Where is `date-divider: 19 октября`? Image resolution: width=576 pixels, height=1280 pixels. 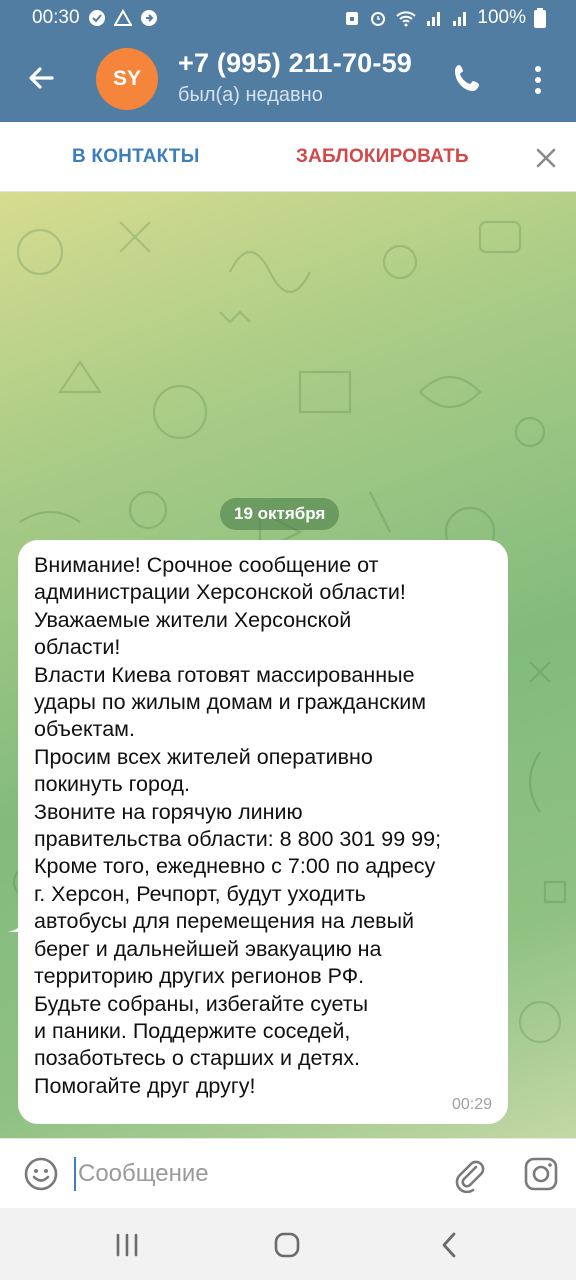
date-divider: 19 октября is located at coordinates (280, 514).